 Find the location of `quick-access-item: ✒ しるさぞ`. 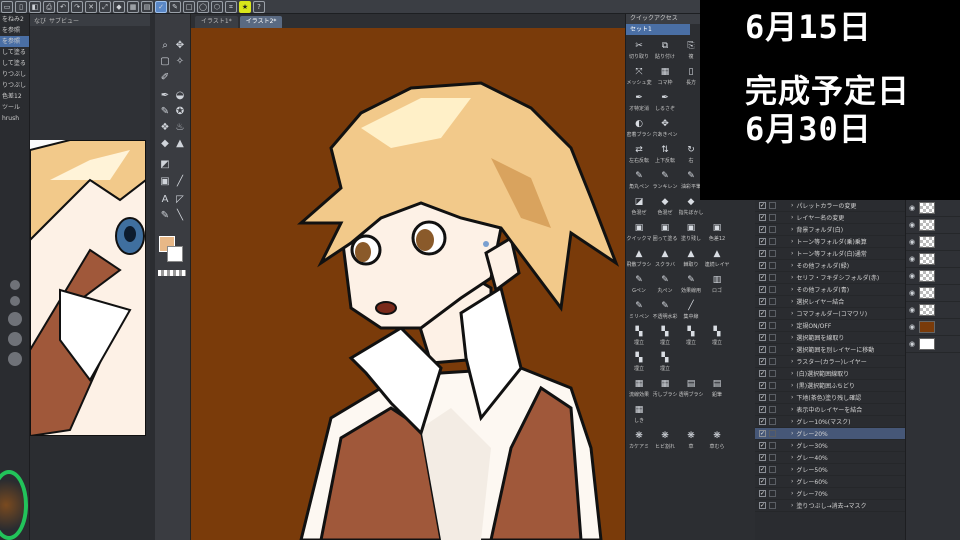

quick-access-item: ✒ しるさぞ is located at coordinates (665, 102).